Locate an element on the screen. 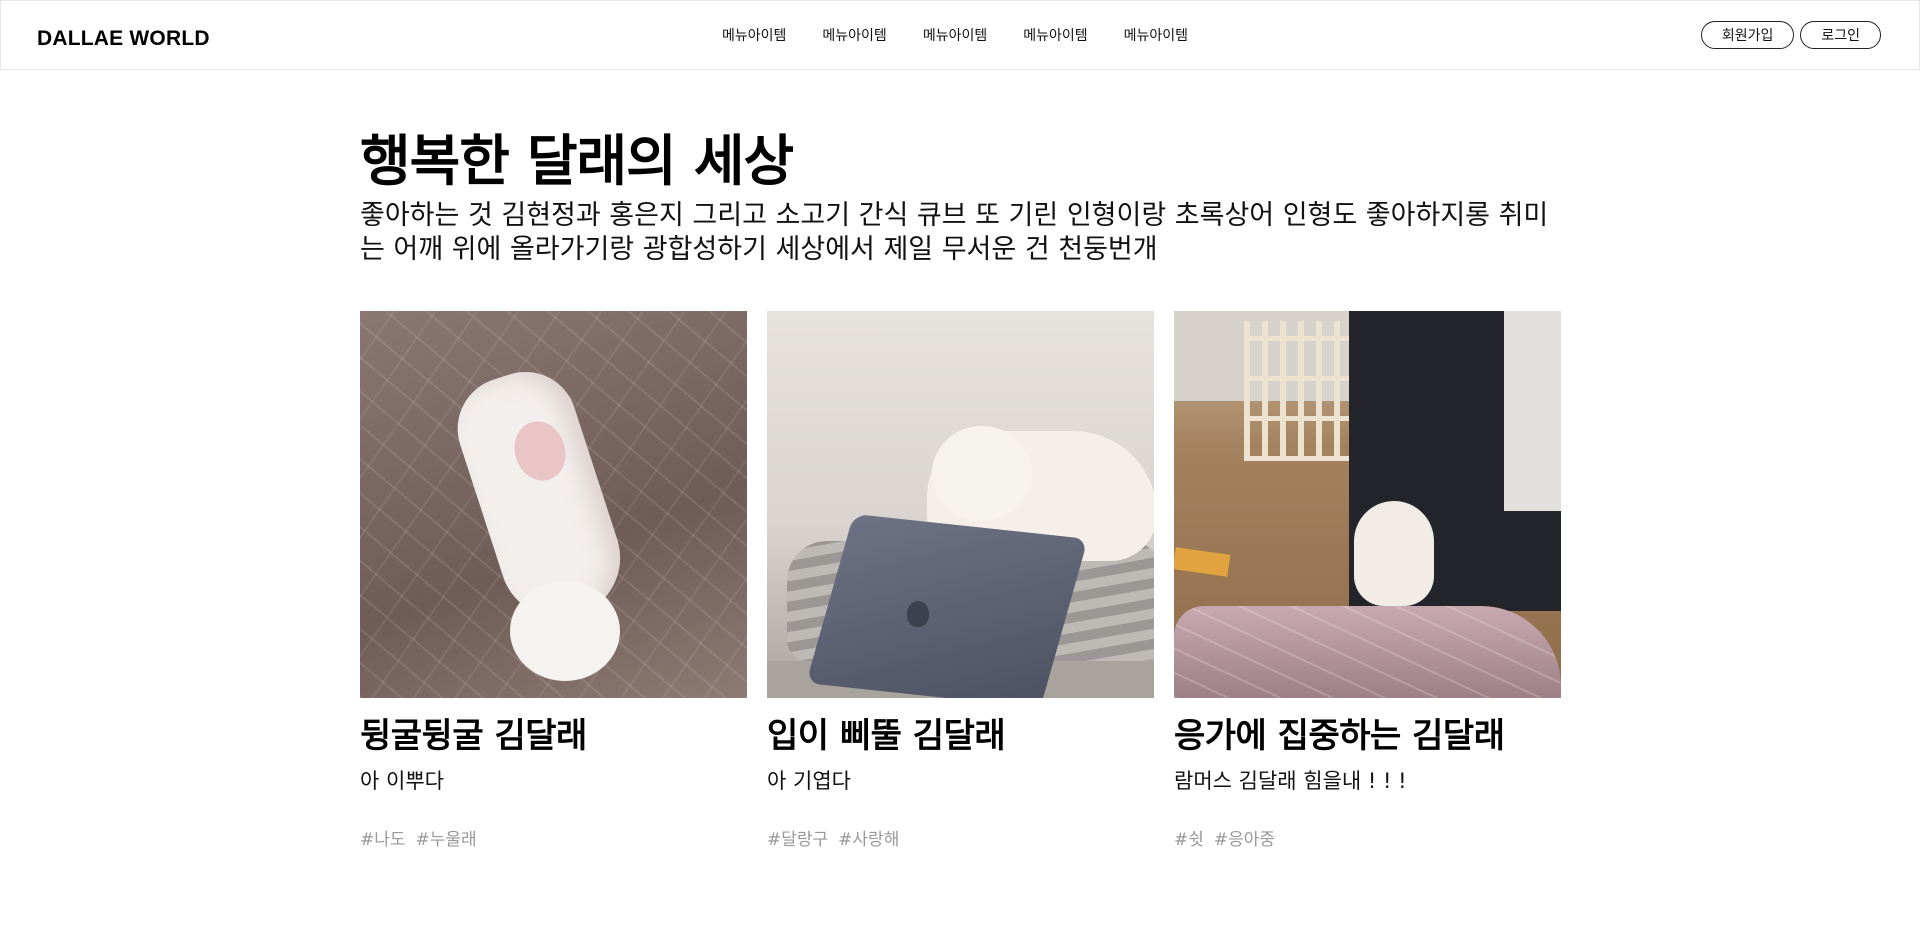 Image resolution: width=1920 pixels, height=952 pixels. tag: #달랑구 is located at coordinates (797, 837).